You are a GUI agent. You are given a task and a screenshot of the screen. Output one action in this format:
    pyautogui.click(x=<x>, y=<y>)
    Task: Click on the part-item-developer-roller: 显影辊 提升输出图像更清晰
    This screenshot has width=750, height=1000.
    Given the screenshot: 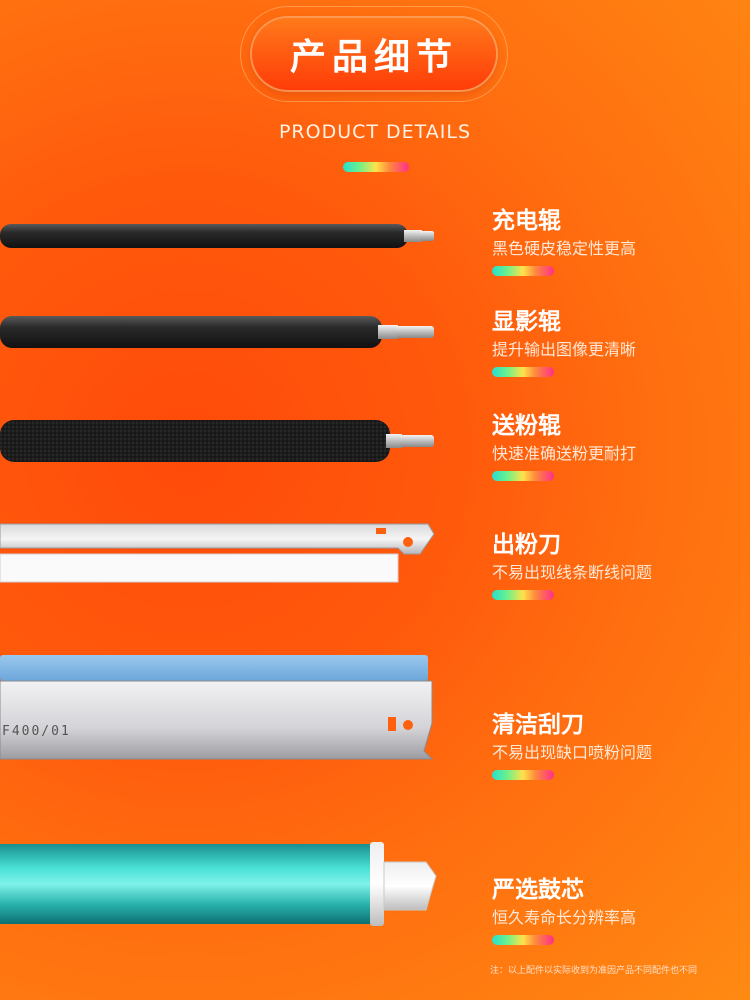 What is the action you would take?
    pyautogui.click(x=564, y=342)
    